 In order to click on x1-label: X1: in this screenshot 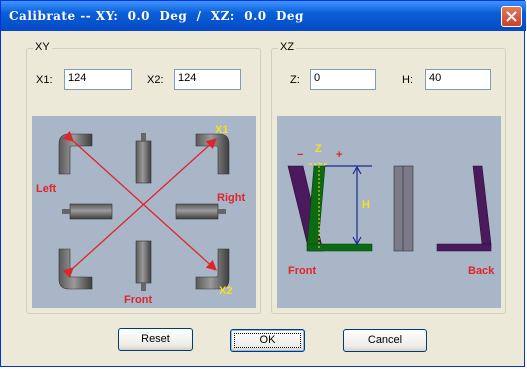, I will do `click(44, 80)`.